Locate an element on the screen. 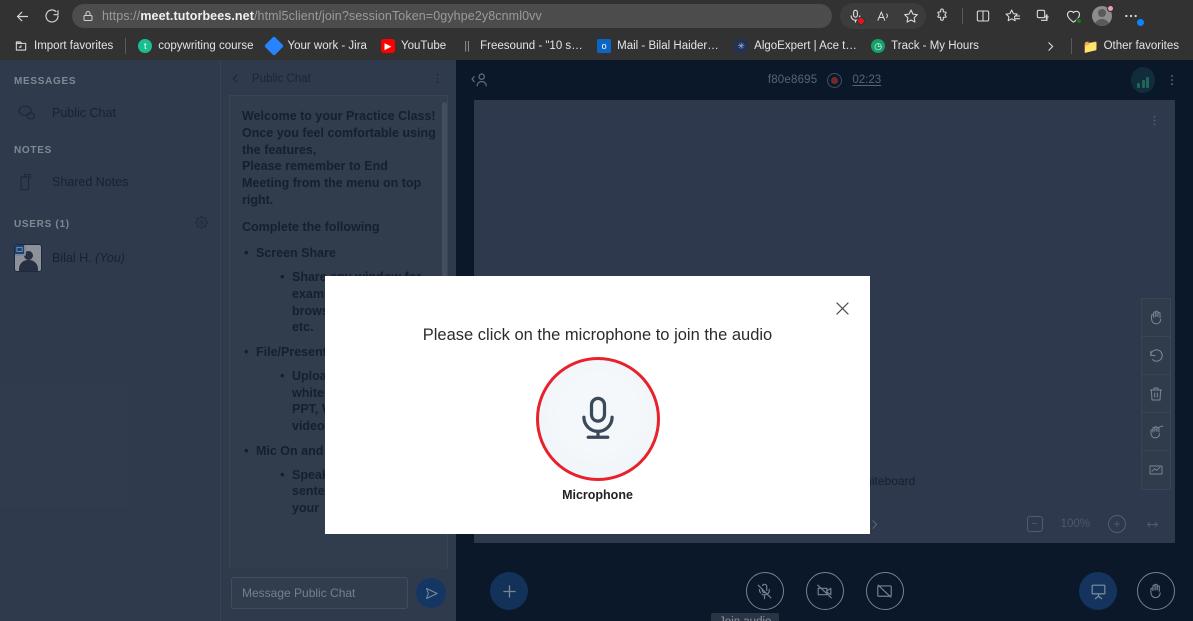  algoexpert-icon: ✳ is located at coordinates (741, 46).